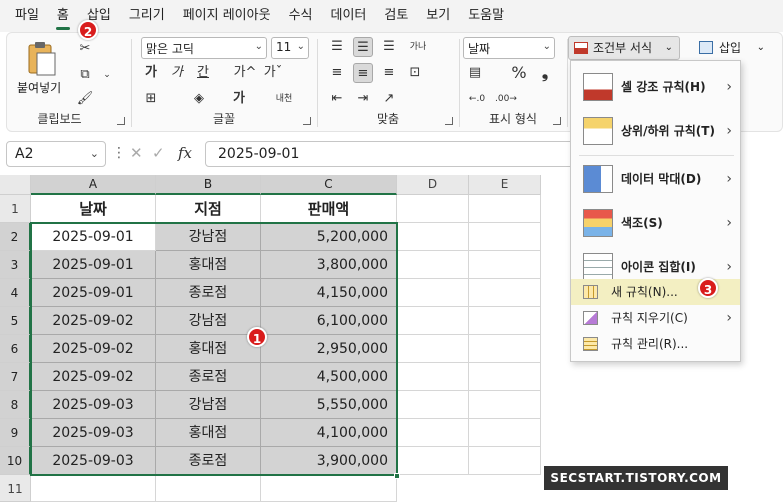 This screenshot has height=502, width=783. Describe the element at coordinates (15, 237) in the screenshot. I see `row-header-2: 2` at that location.